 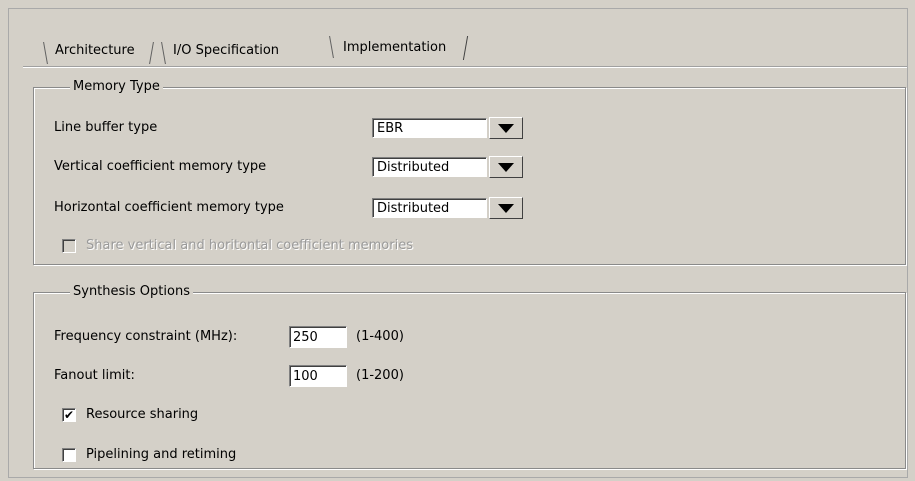 What do you see at coordinates (318, 337) in the screenshot?
I see `frequency-constraint-input: 250` at bounding box center [318, 337].